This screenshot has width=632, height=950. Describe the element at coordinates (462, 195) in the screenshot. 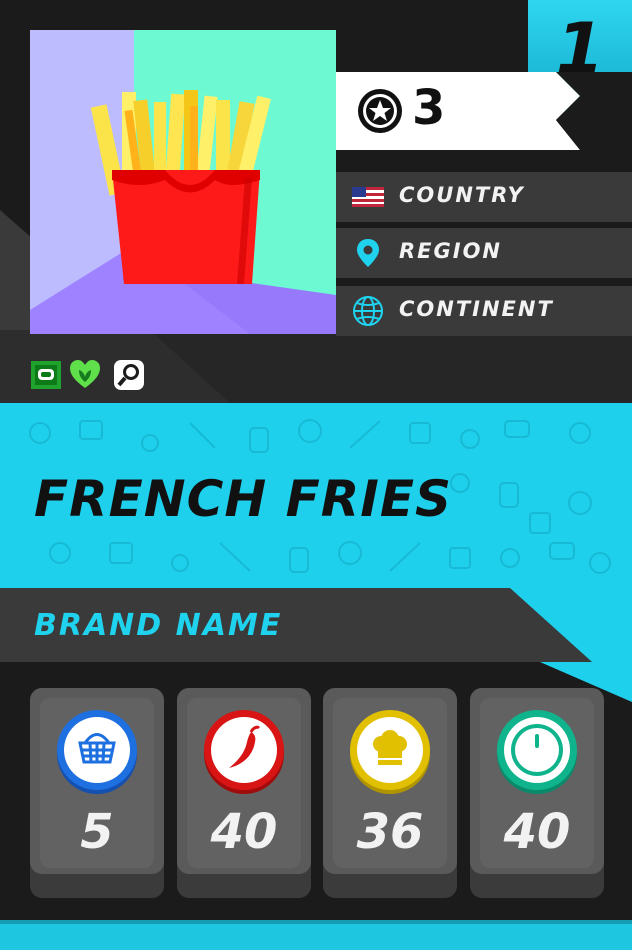

I see `country-label: COUNTRY` at that location.